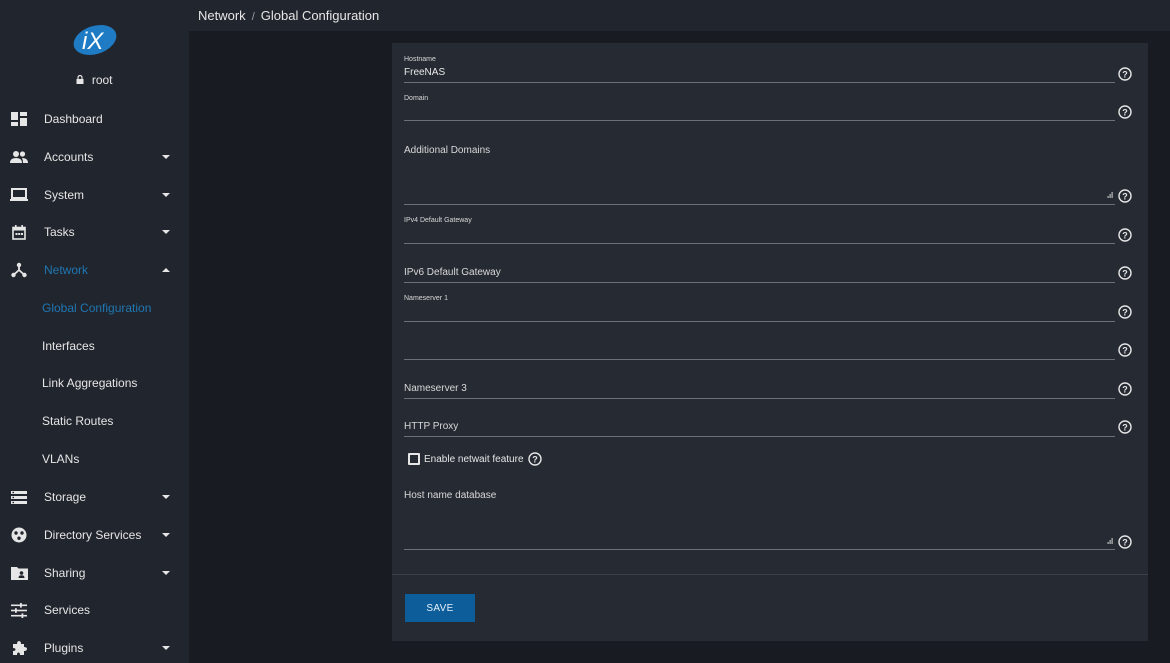 The image size is (1170, 663). What do you see at coordinates (19, 119) in the screenshot?
I see `dashboard-icon` at bounding box center [19, 119].